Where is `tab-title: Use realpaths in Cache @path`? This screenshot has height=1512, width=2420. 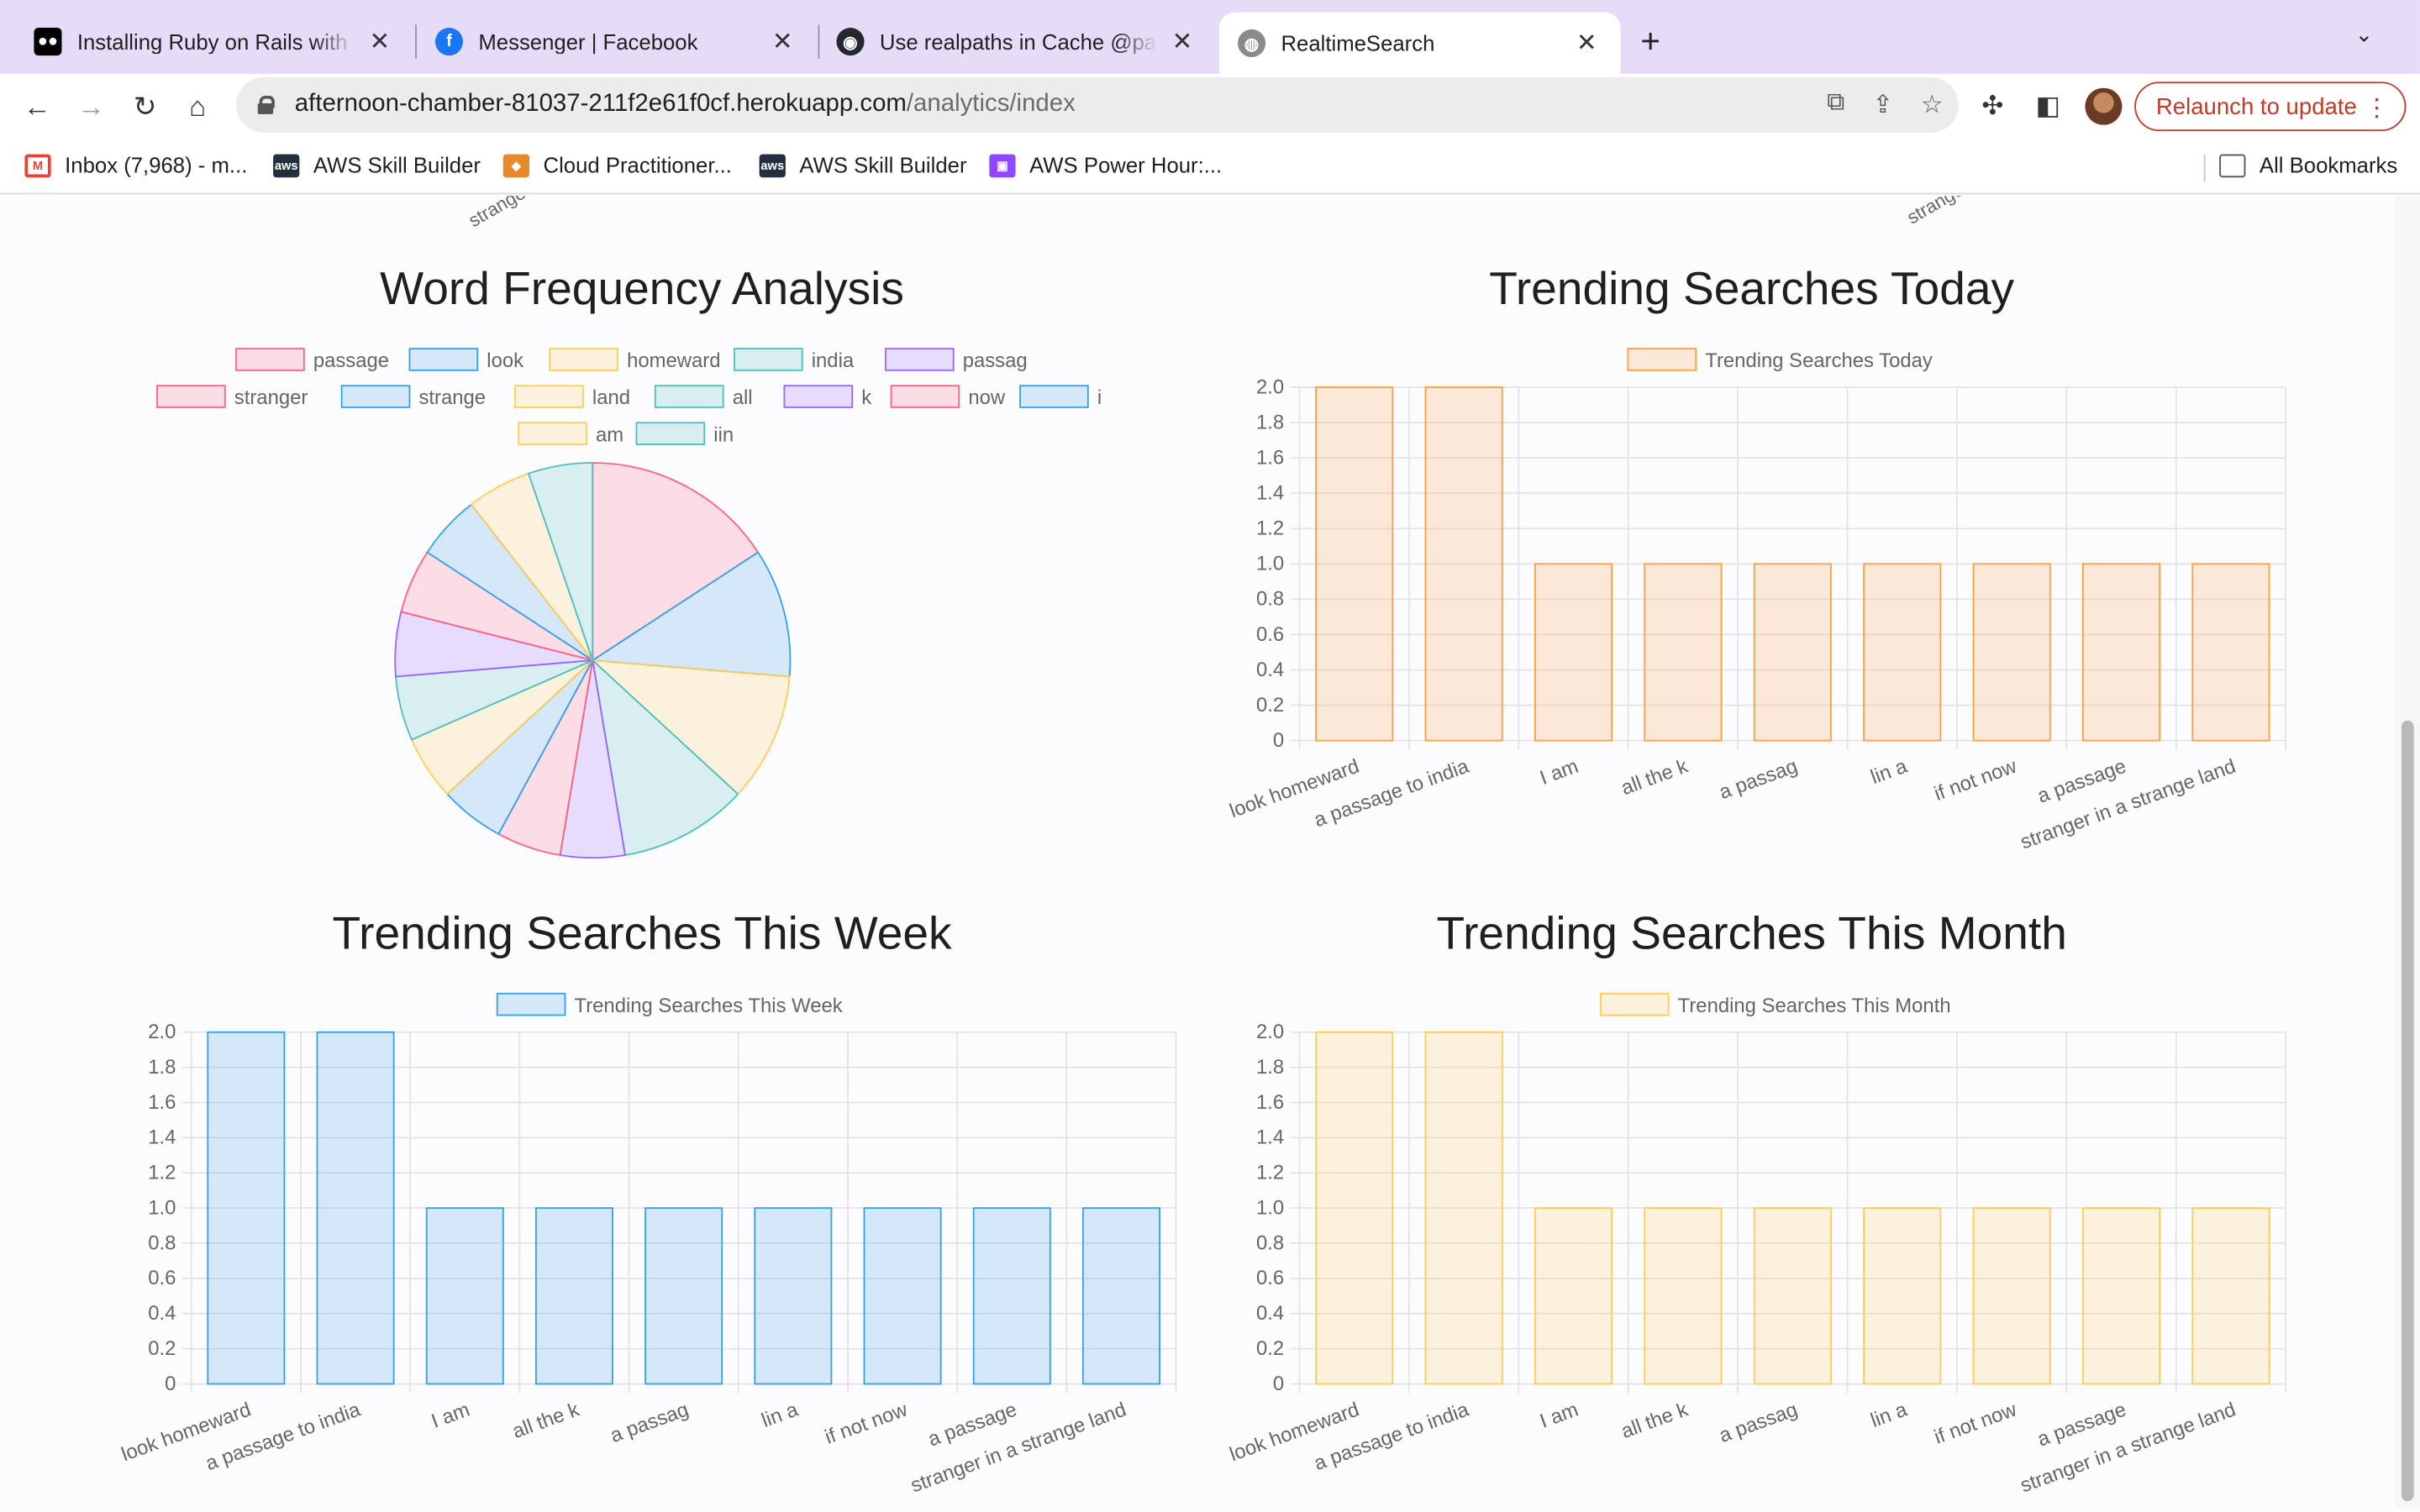 tab-title: Use realpaths in Cache @path is located at coordinates (1019, 42).